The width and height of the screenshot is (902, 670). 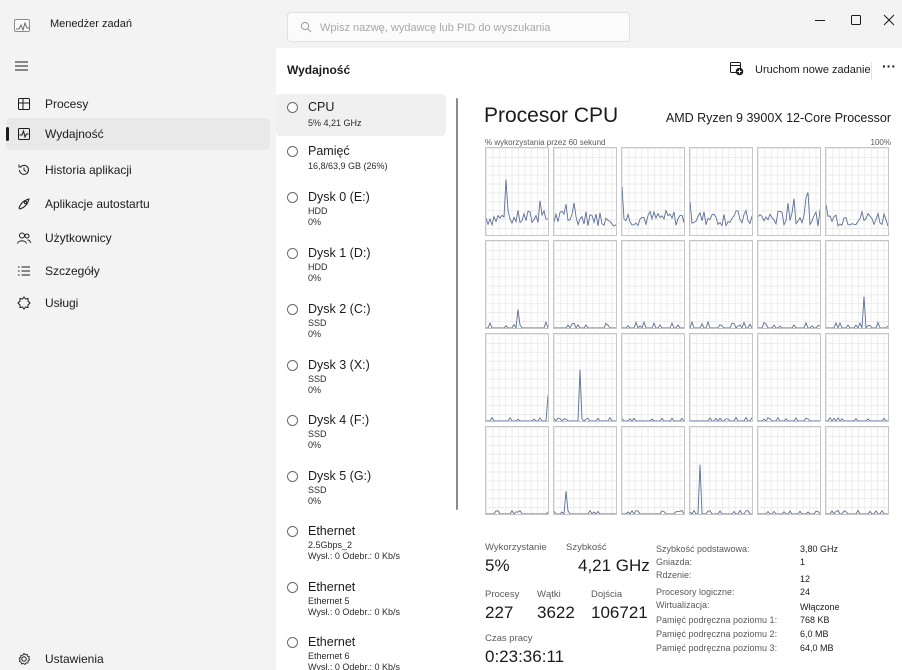 What do you see at coordinates (67, 104) in the screenshot?
I see `nav-item-label: Procesy` at bounding box center [67, 104].